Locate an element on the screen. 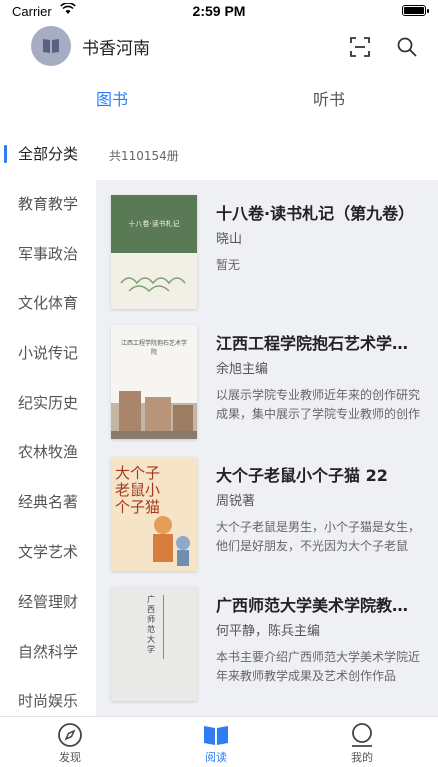 Image resolution: width=438 pixels, height=767 pixels. book-author: 晓山 is located at coordinates (229, 239).